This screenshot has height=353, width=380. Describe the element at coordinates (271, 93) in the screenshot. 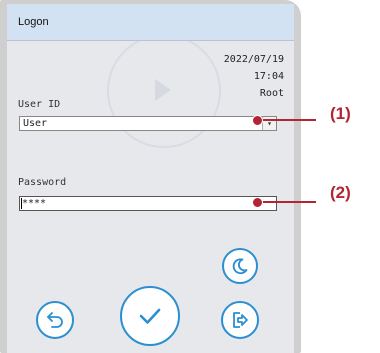

I see `status-user: Root` at that location.